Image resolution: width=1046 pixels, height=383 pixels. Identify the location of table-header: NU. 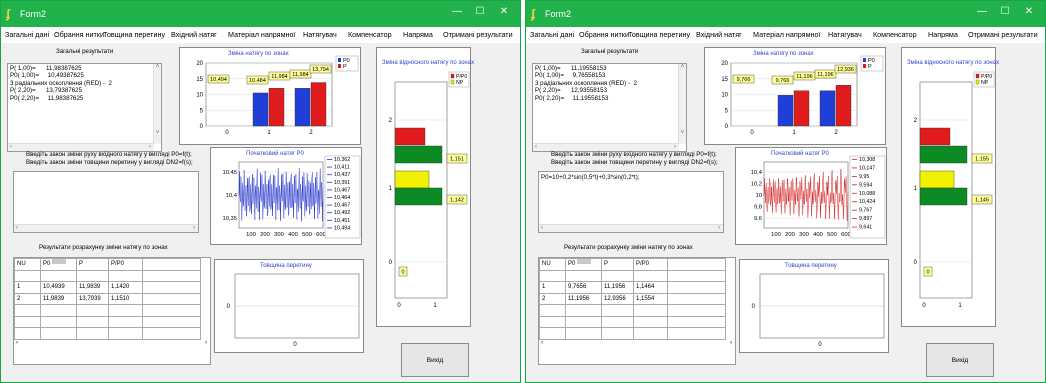
(552, 264).